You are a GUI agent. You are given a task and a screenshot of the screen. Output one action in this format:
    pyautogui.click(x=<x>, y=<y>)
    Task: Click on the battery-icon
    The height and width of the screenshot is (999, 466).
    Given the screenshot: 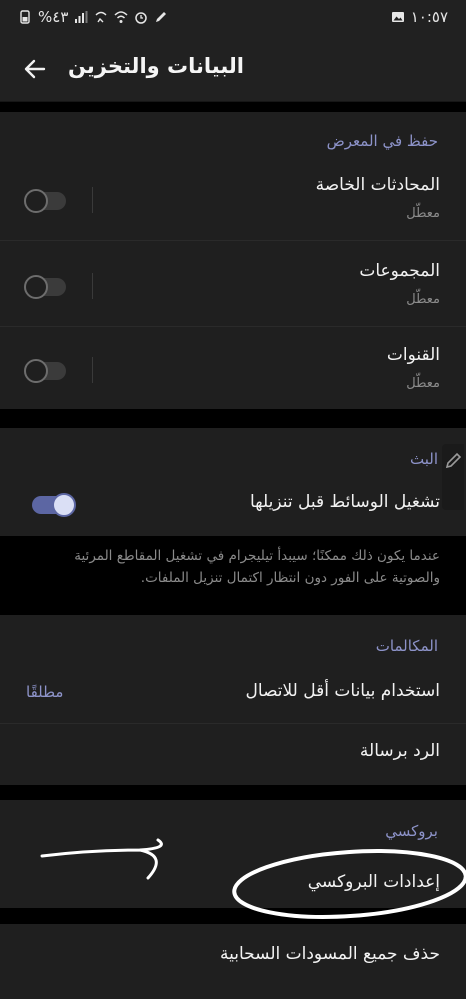 What is the action you would take?
    pyautogui.click(x=25, y=17)
    